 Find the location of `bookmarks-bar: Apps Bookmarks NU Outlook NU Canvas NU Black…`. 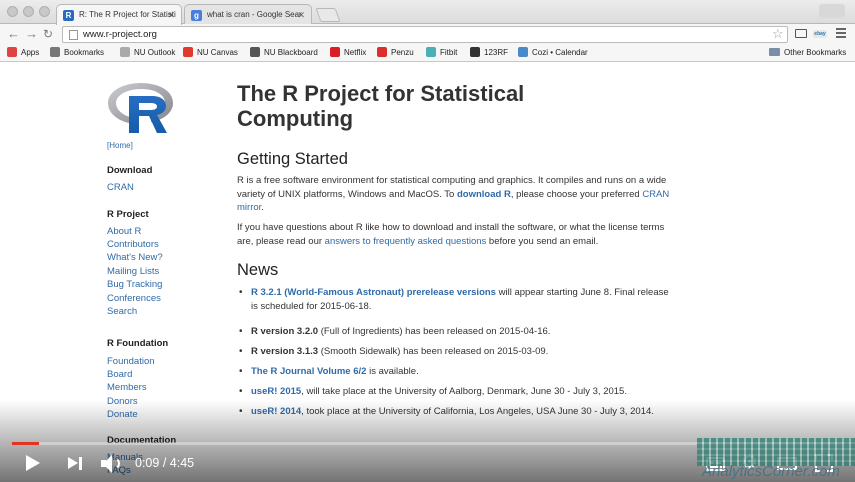

bookmarks-bar: Apps Bookmarks NU Outlook NU Canvas NU Black… is located at coordinates (427, 53).